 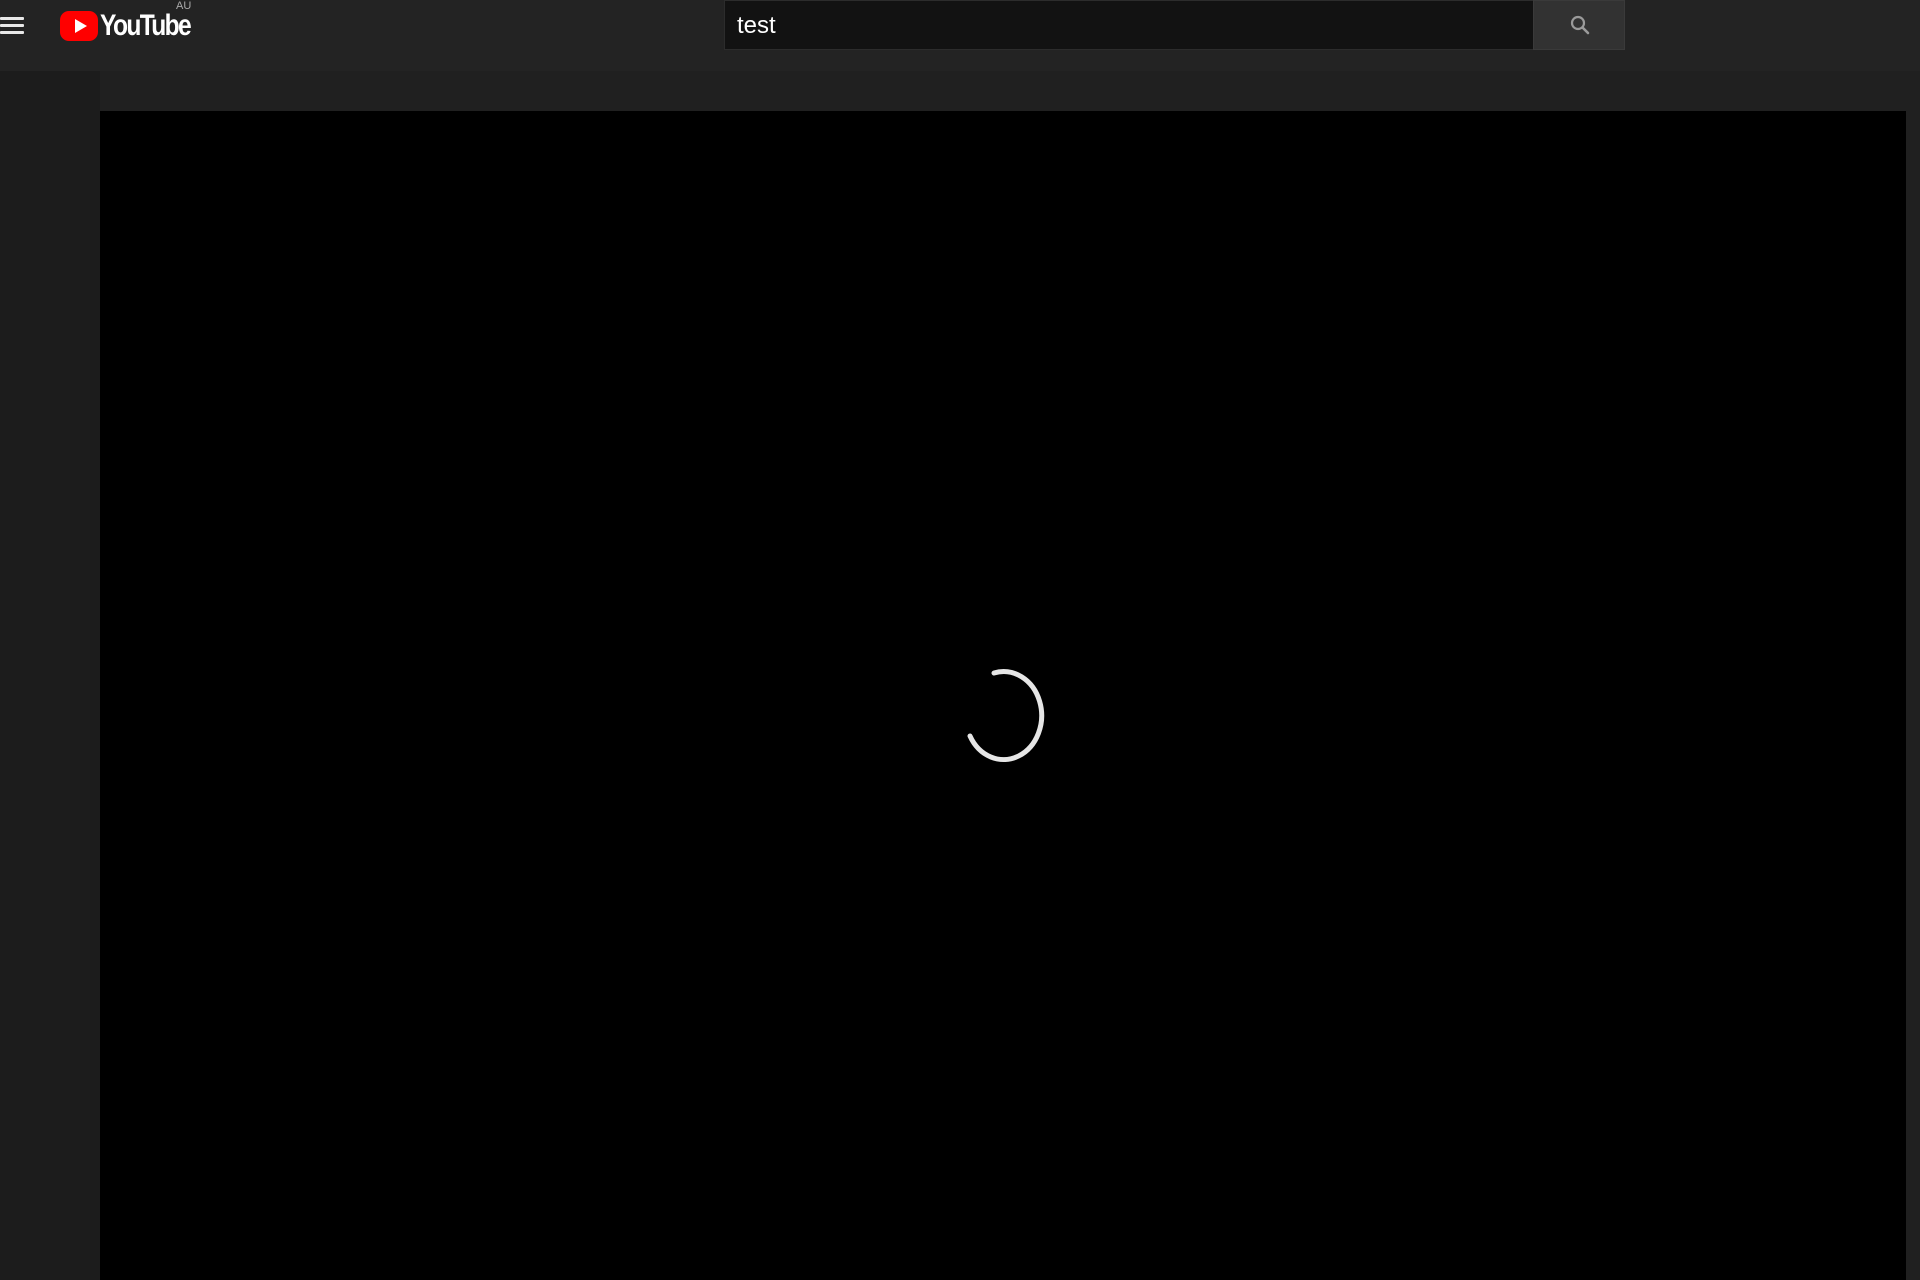 What do you see at coordinates (13, 26) in the screenshot?
I see `hamburger-menu-icon` at bounding box center [13, 26].